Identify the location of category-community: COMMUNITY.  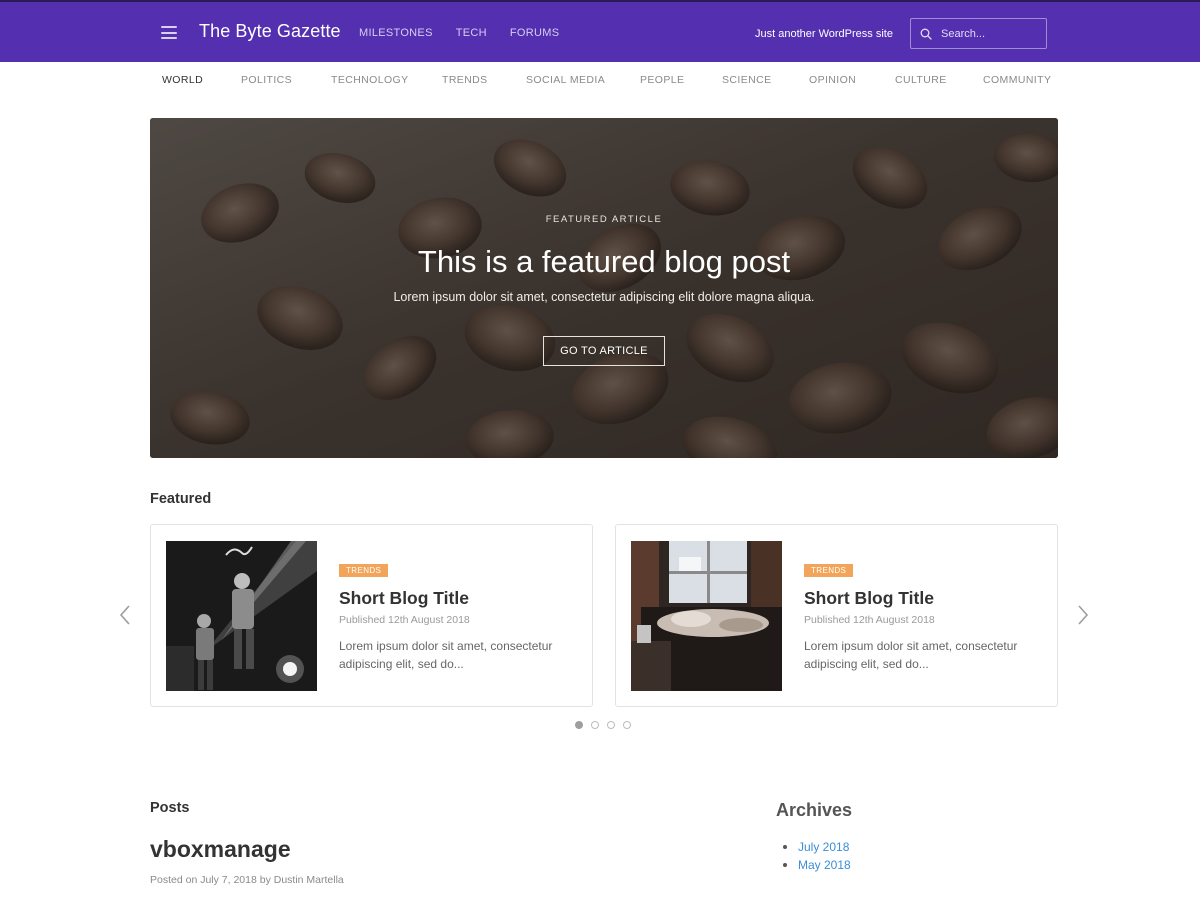
(1017, 80).